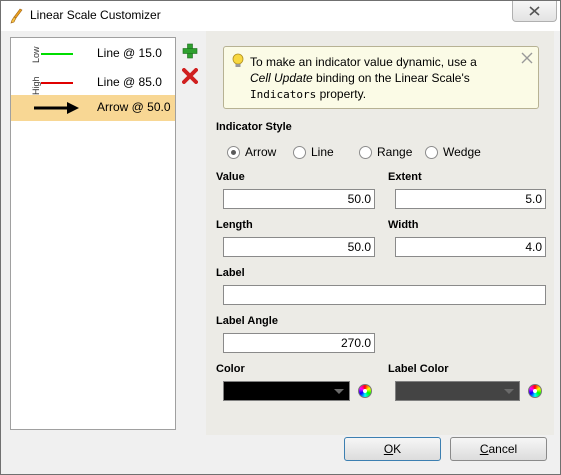 The width and height of the screenshot is (561, 475). Describe the element at coordinates (280, 16) in the screenshot. I see `title-bar: Linear Scale Customizer` at that location.